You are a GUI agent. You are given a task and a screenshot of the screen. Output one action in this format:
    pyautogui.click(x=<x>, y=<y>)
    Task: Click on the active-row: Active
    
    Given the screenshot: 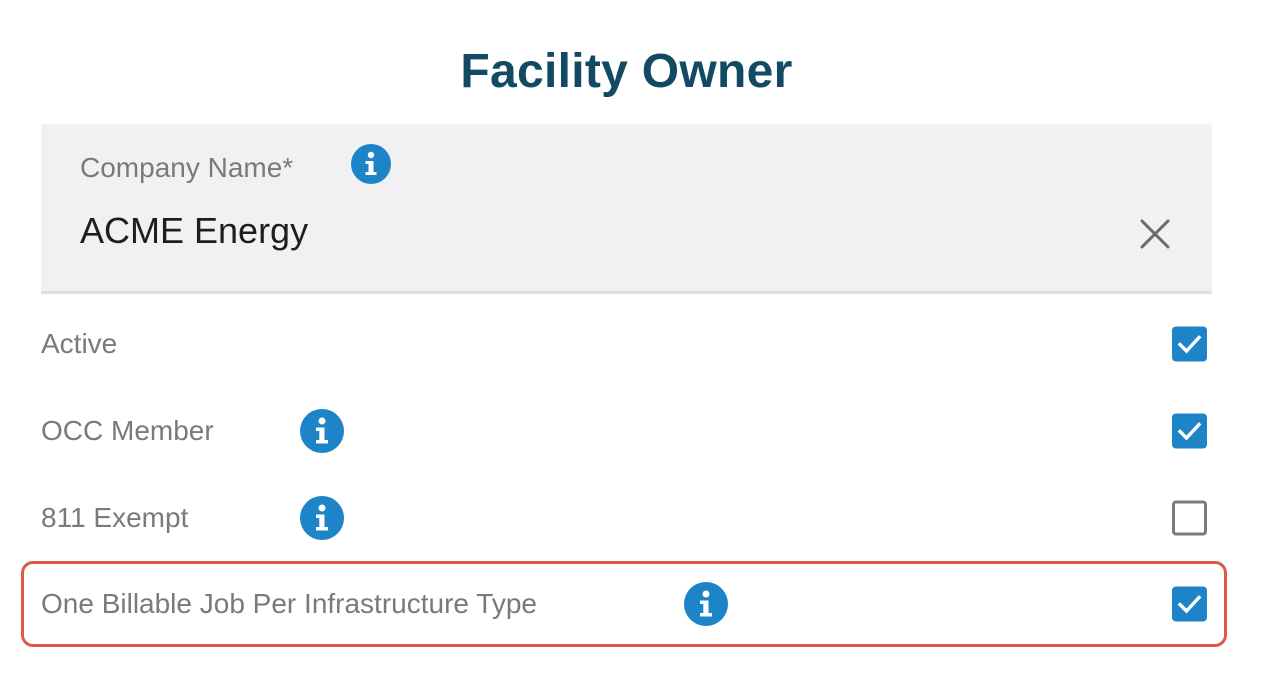 What is the action you would take?
    pyautogui.click(x=626, y=344)
    